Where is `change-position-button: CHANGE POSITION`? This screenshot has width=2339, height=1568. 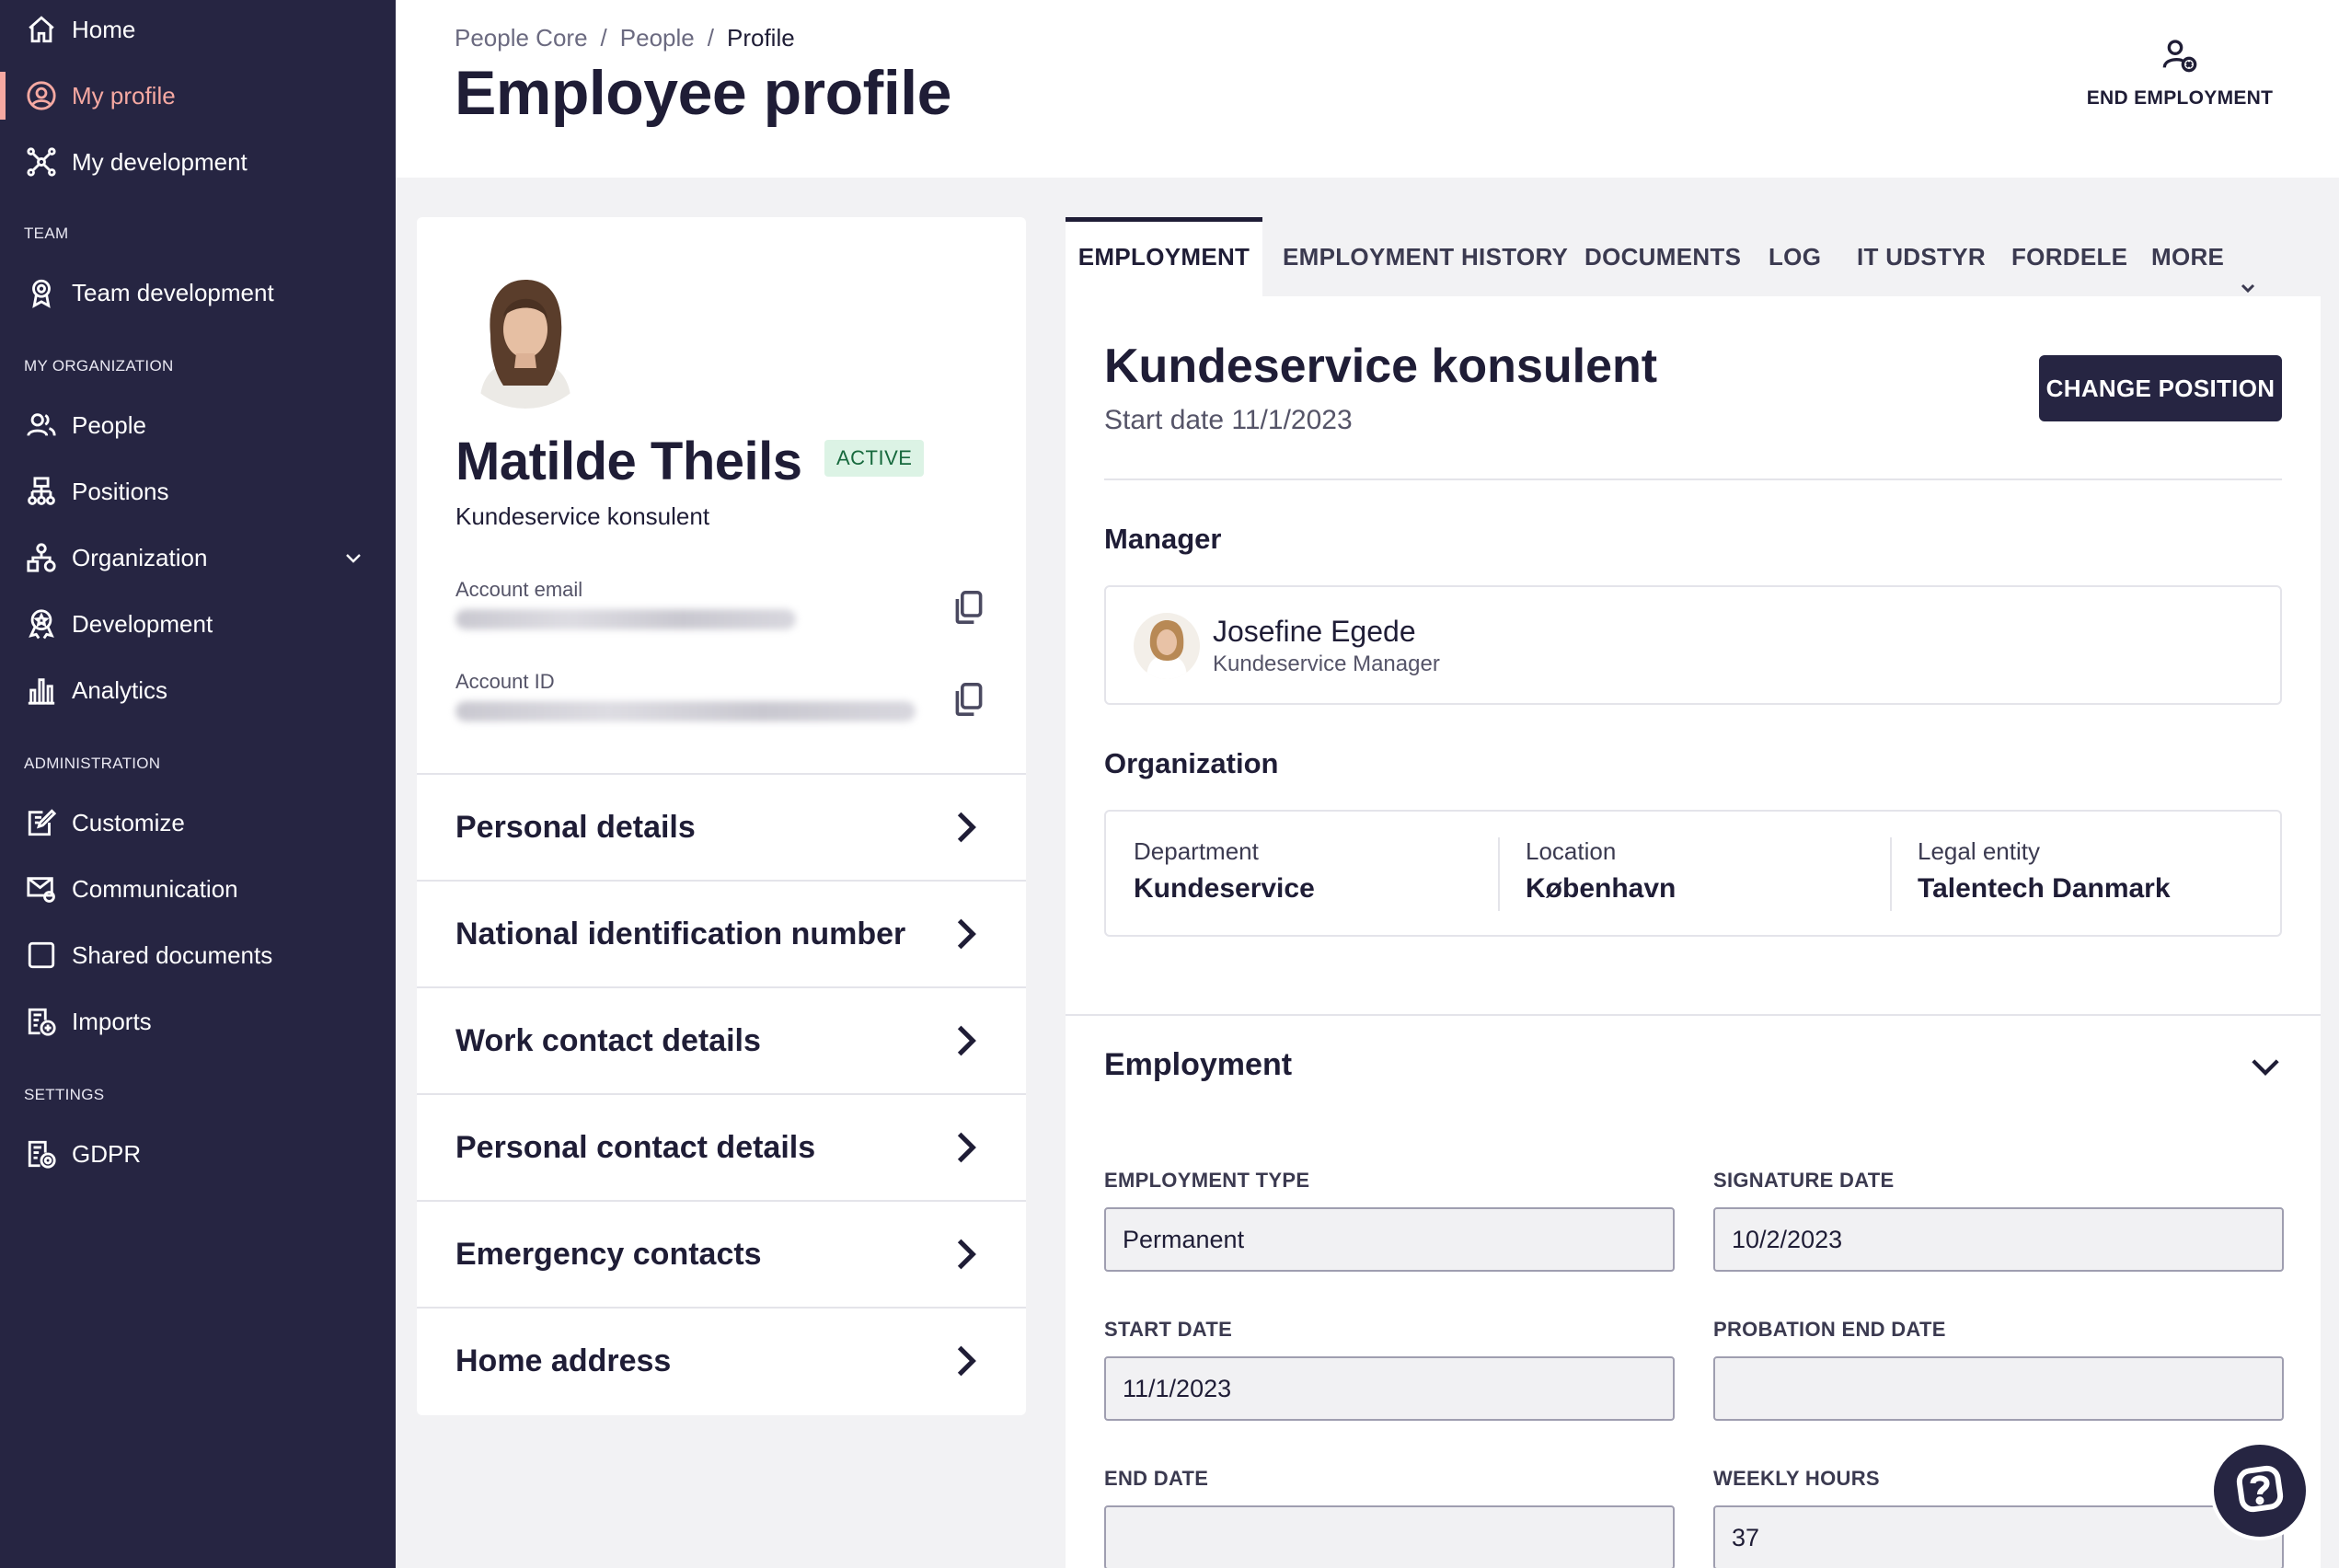 change-position-button: CHANGE POSITION is located at coordinates (2160, 388).